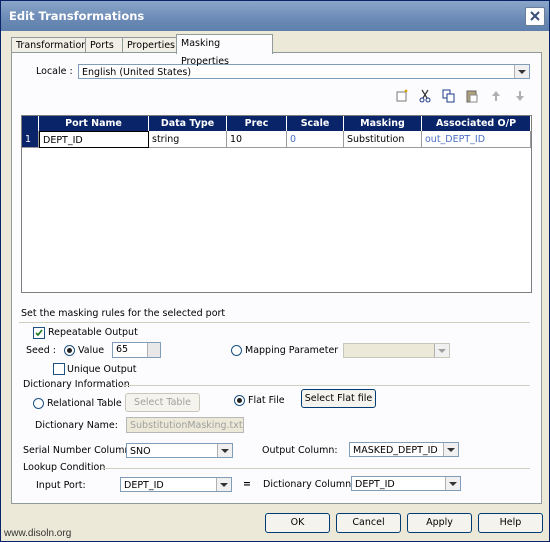 Image resolution: width=550 pixels, height=542 pixels. Describe the element at coordinates (300, 450) in the screenshot. I see `output-column-label: Output Column:` at that location.